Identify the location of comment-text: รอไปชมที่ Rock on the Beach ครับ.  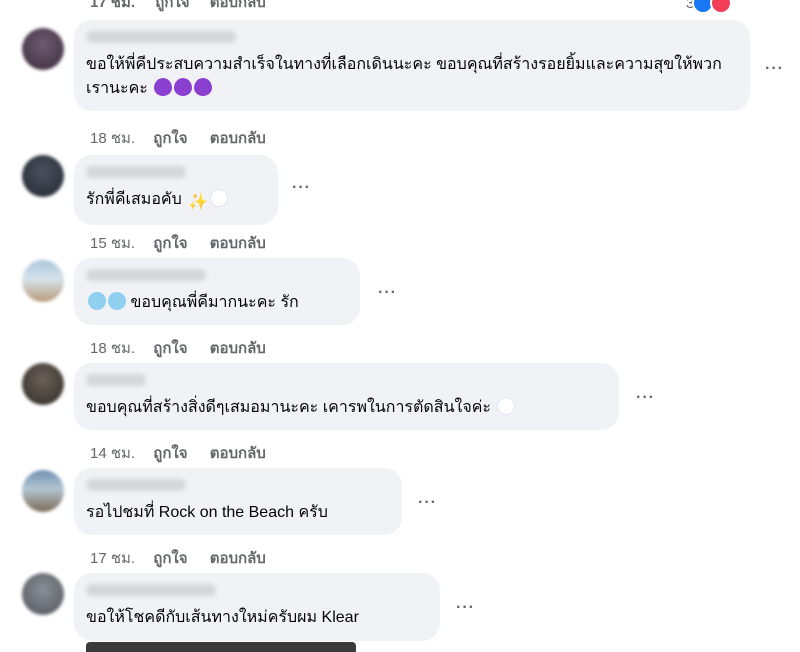
(207, 512).